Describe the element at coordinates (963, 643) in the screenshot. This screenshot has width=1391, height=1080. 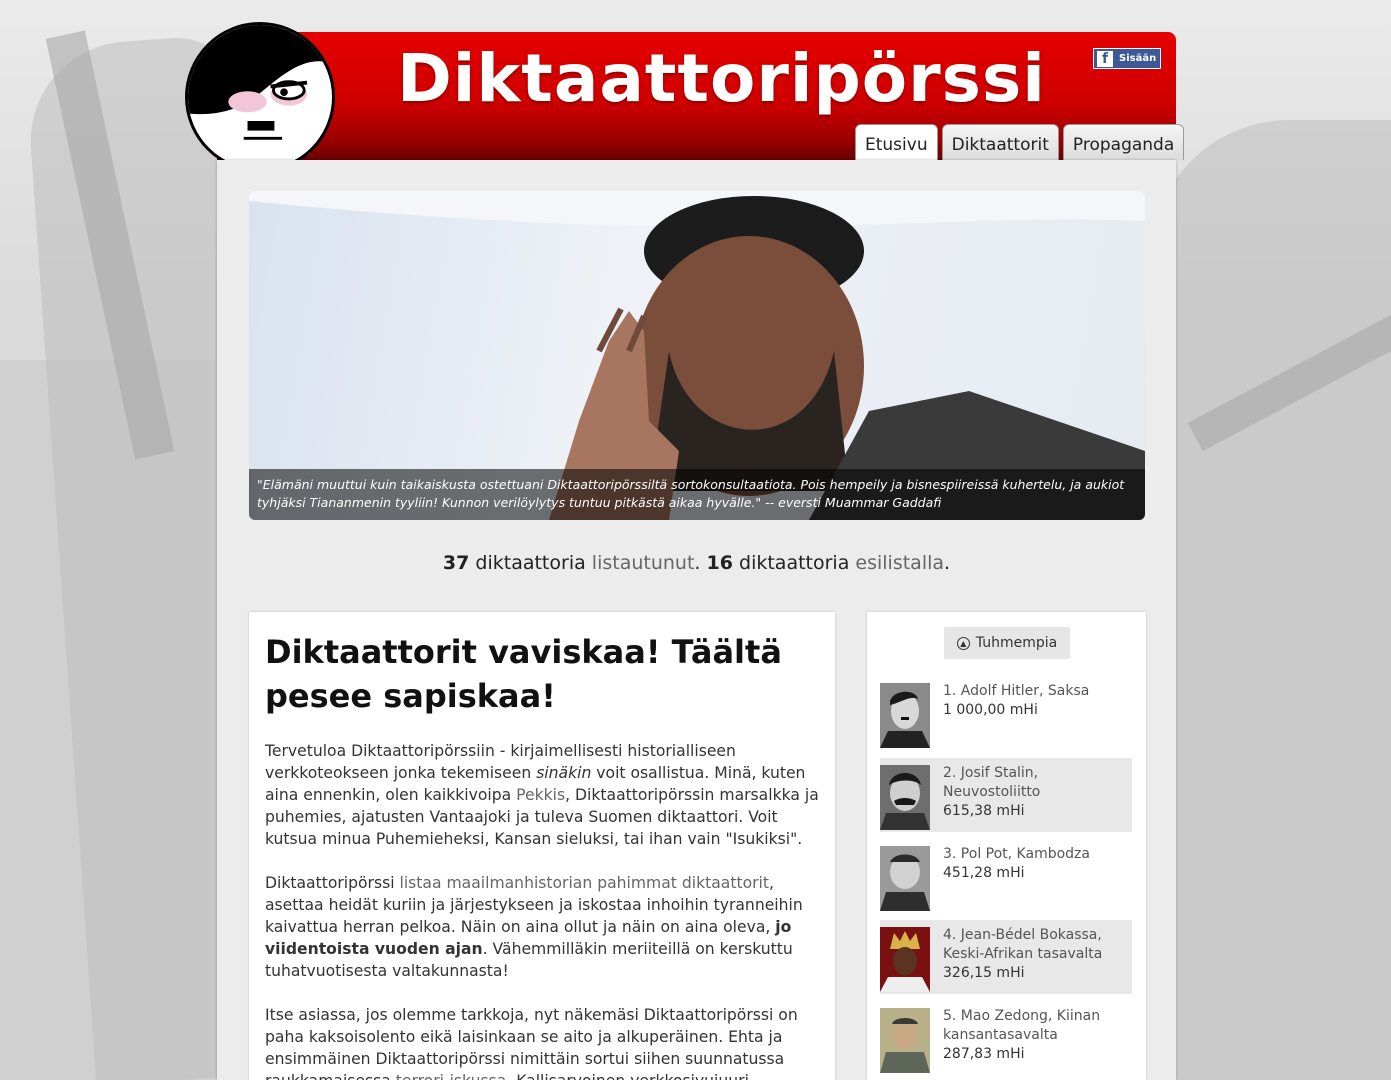
I see `arrow-up-circle-icon: ▲` at that location.